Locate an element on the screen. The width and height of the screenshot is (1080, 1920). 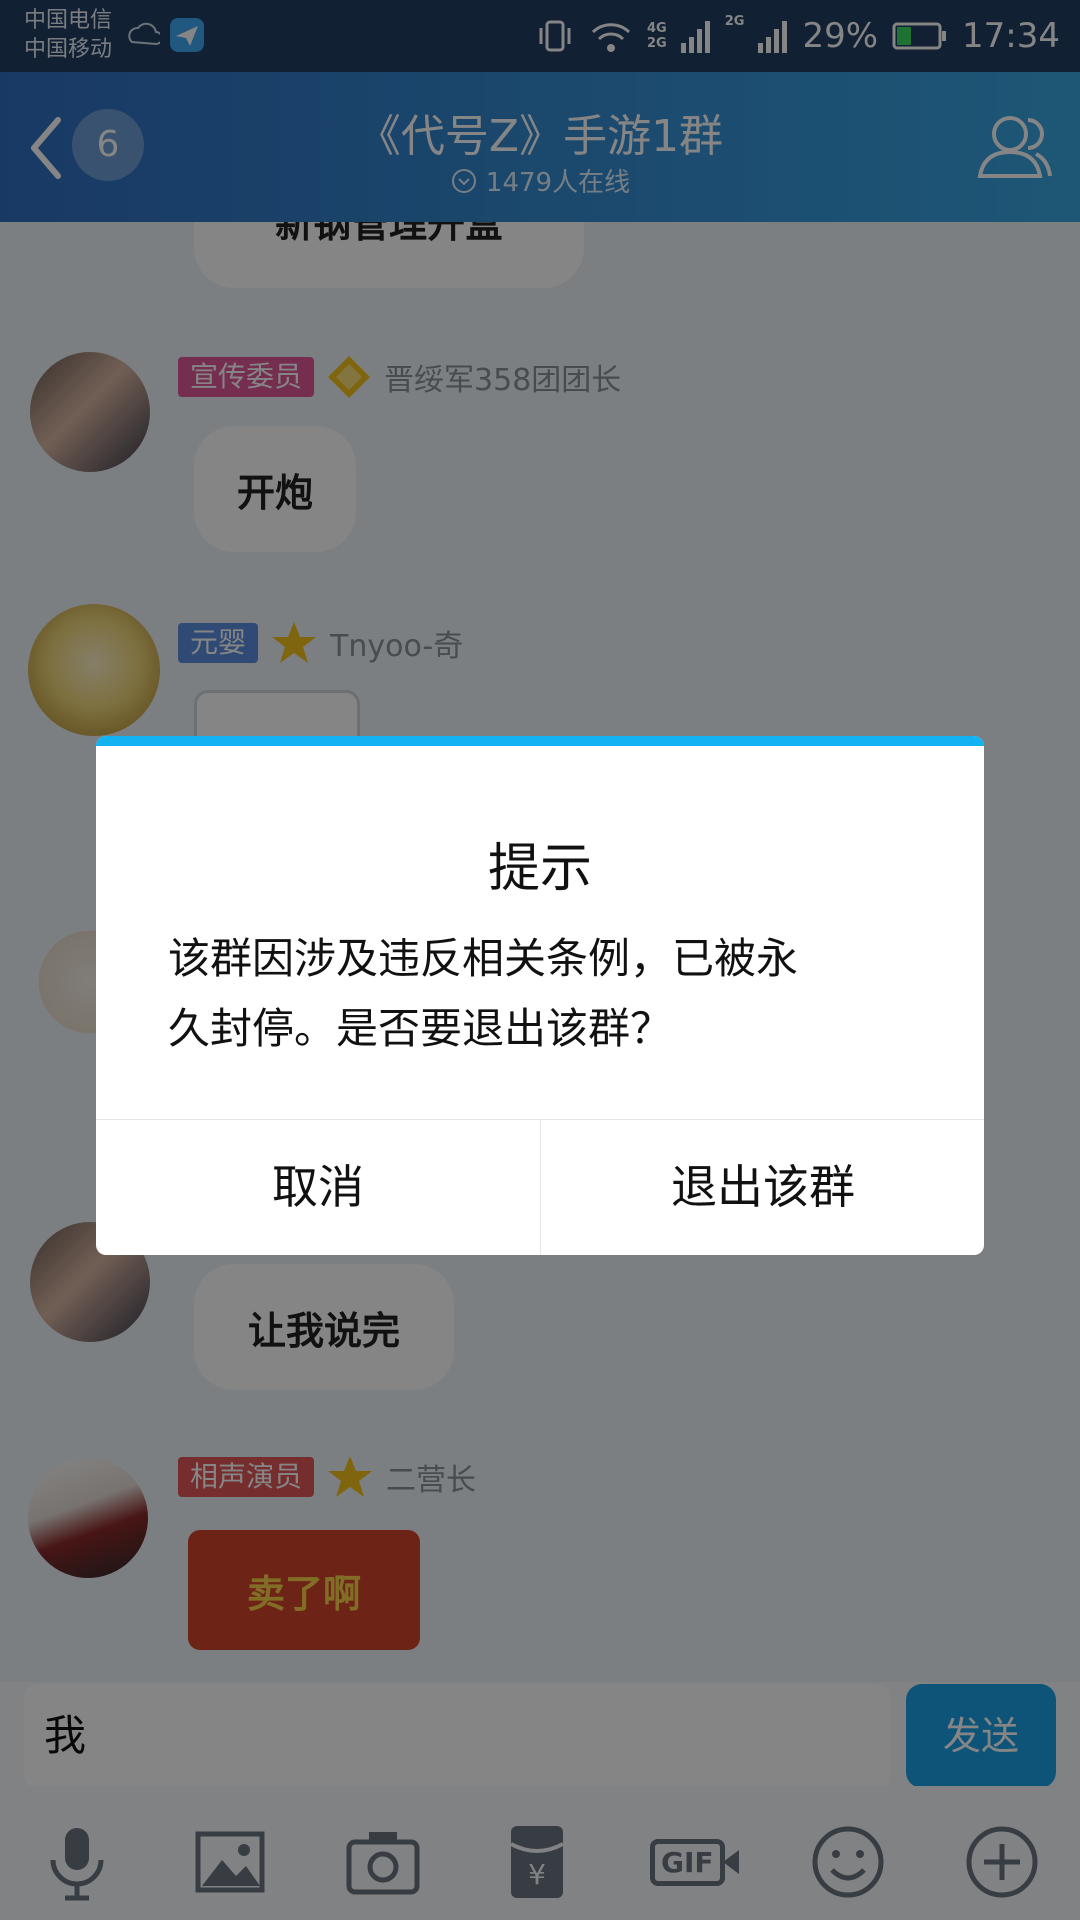
dialog-accent-bar is located at coordinates (540, 741).